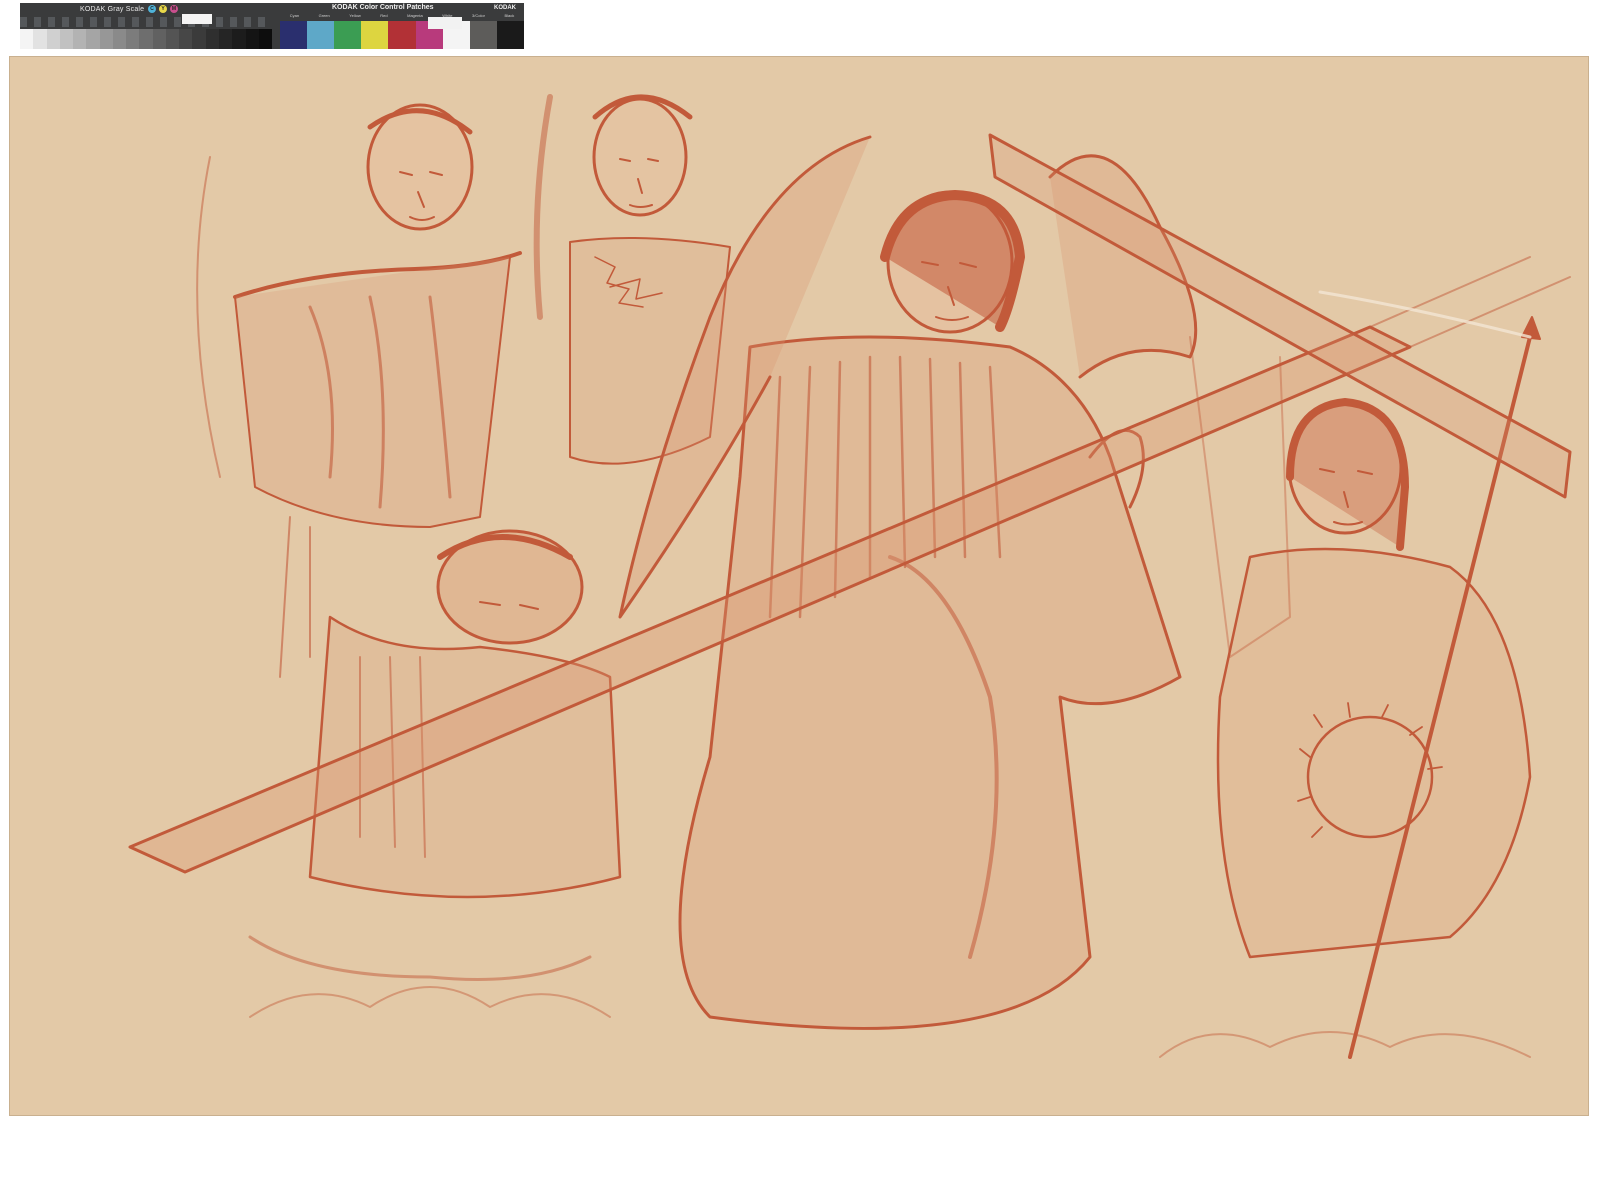  Describe the element at coordinates (384, 15) in the screenshot. I see `color-patch-name: Red` at that location.